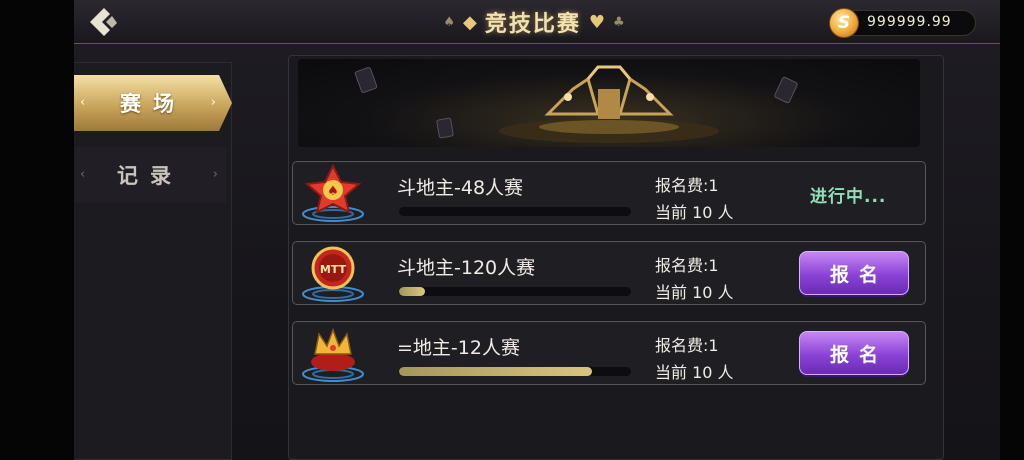 Image resolution: width=1024 pixels, height=460 pixels. What do you see at coordinates (844, 23) in the screenshot?
I see `coin-icon: S` at bounding box center [844, 23].